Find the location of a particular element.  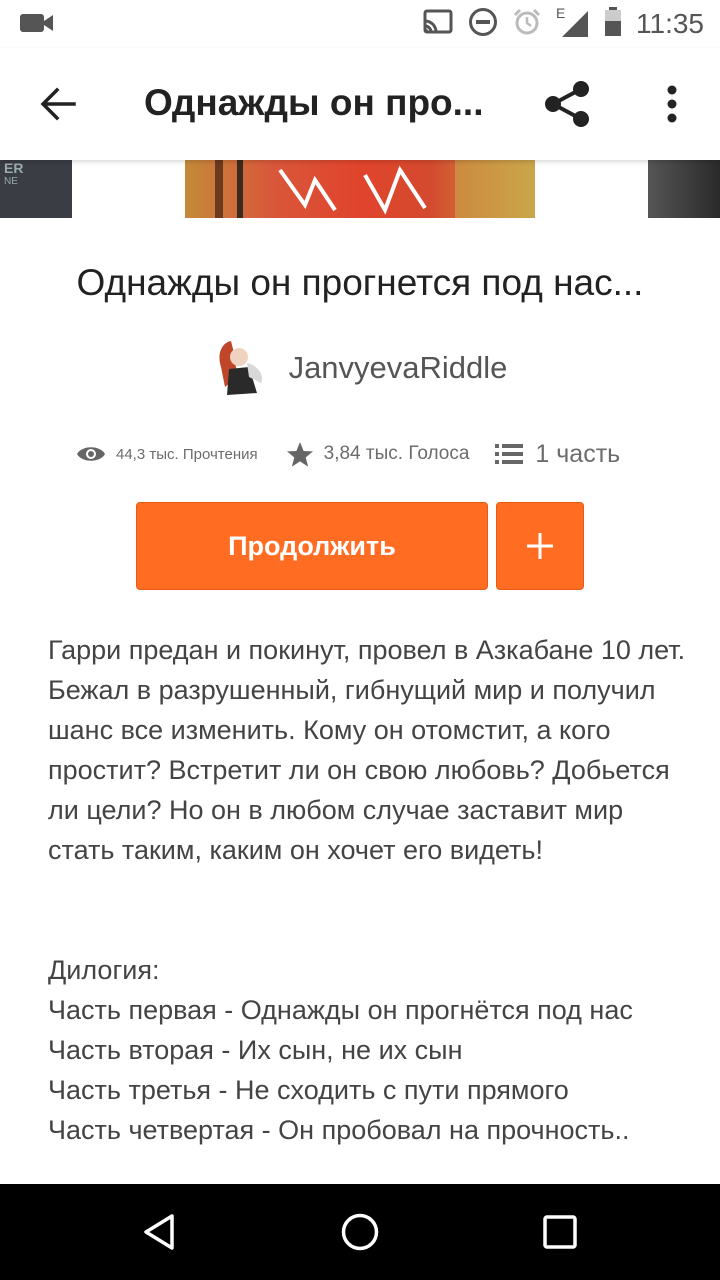

nav-back-button is located at coordinates (160, 1232).